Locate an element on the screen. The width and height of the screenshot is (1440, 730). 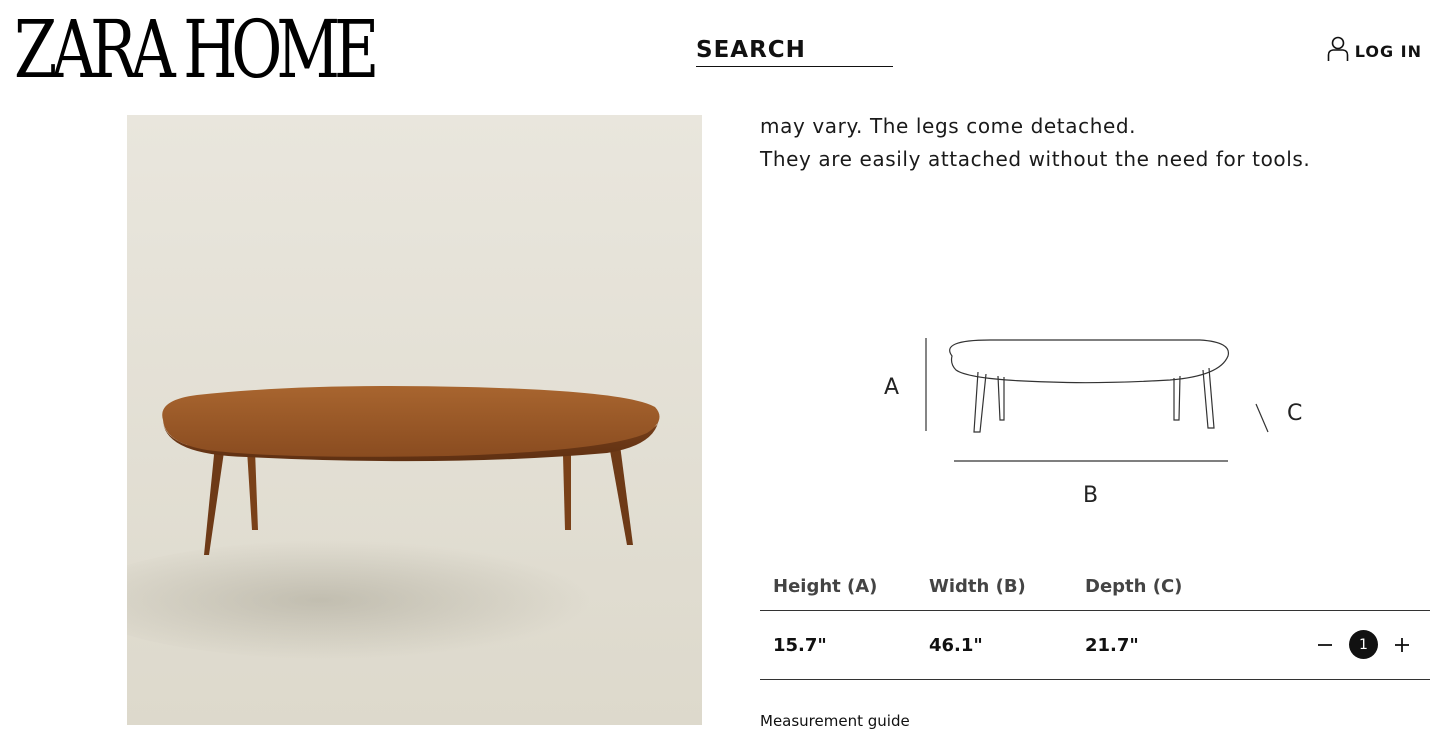
quantity-stepper: 1 is located at coordinates (1363, 644).